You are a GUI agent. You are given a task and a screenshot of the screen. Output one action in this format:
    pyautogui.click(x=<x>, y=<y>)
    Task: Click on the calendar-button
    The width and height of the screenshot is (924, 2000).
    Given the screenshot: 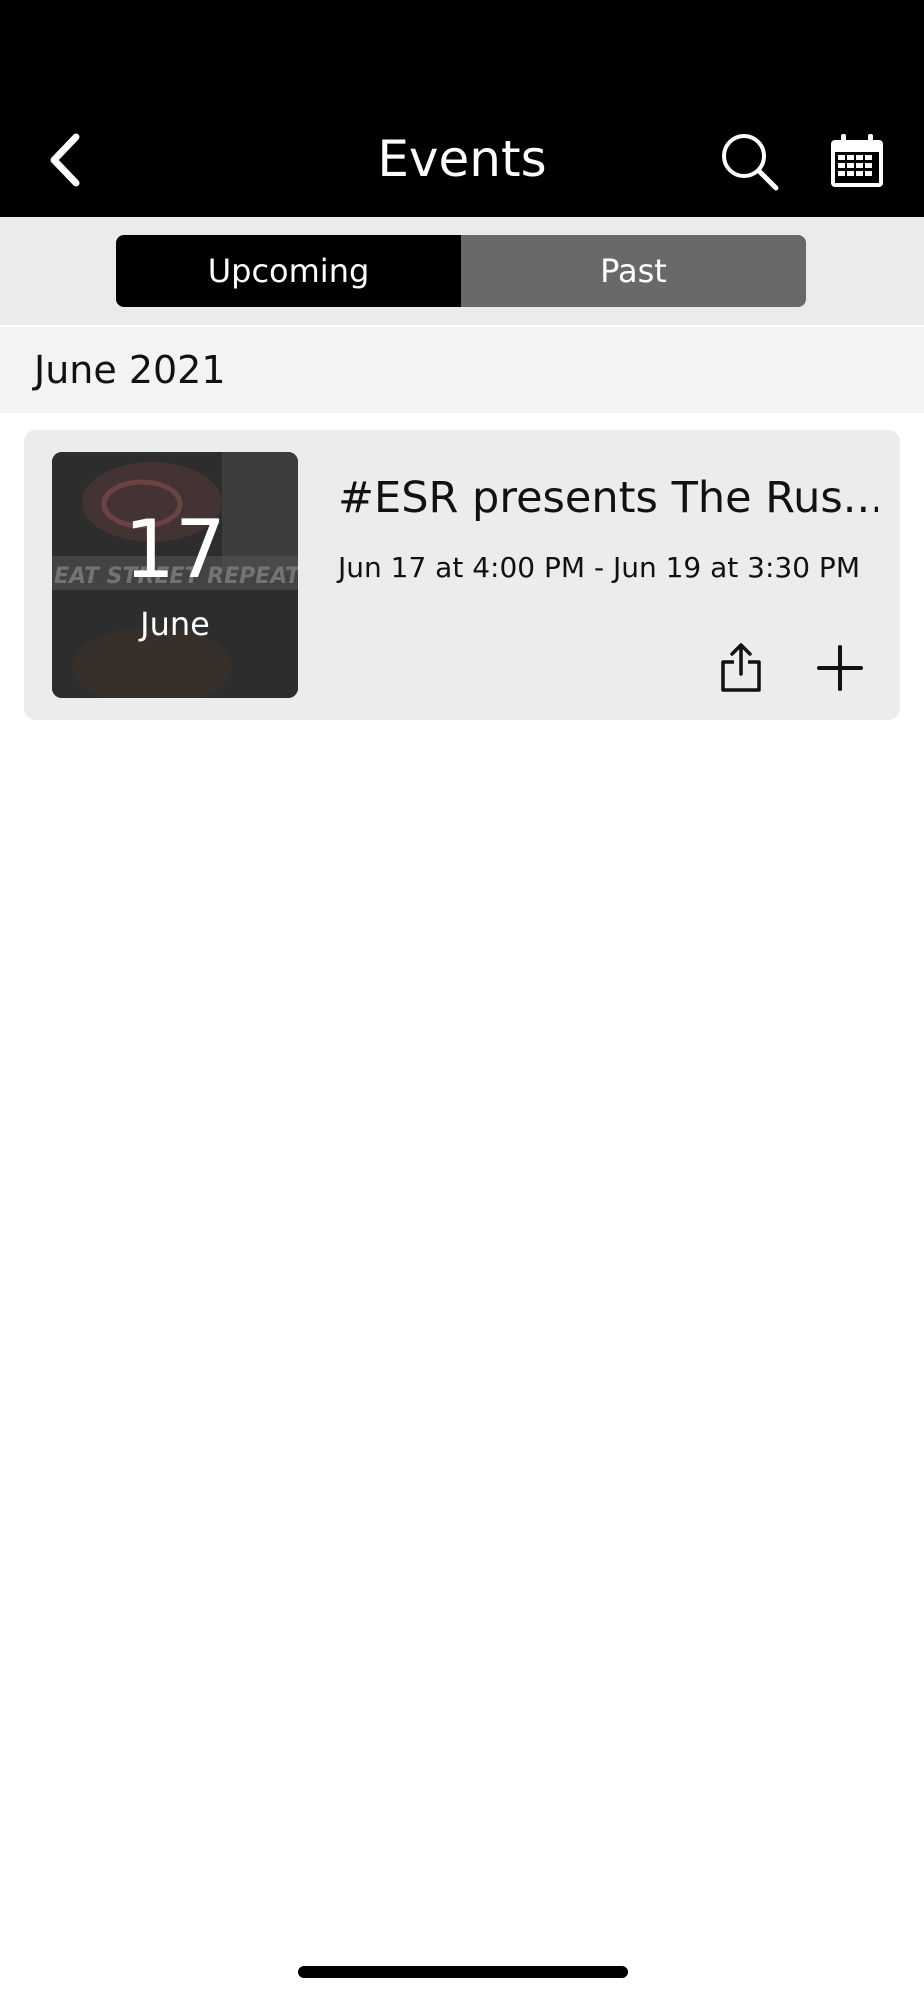 What is the action you would take?
    pyautogui.click(x=857, y=161)
    